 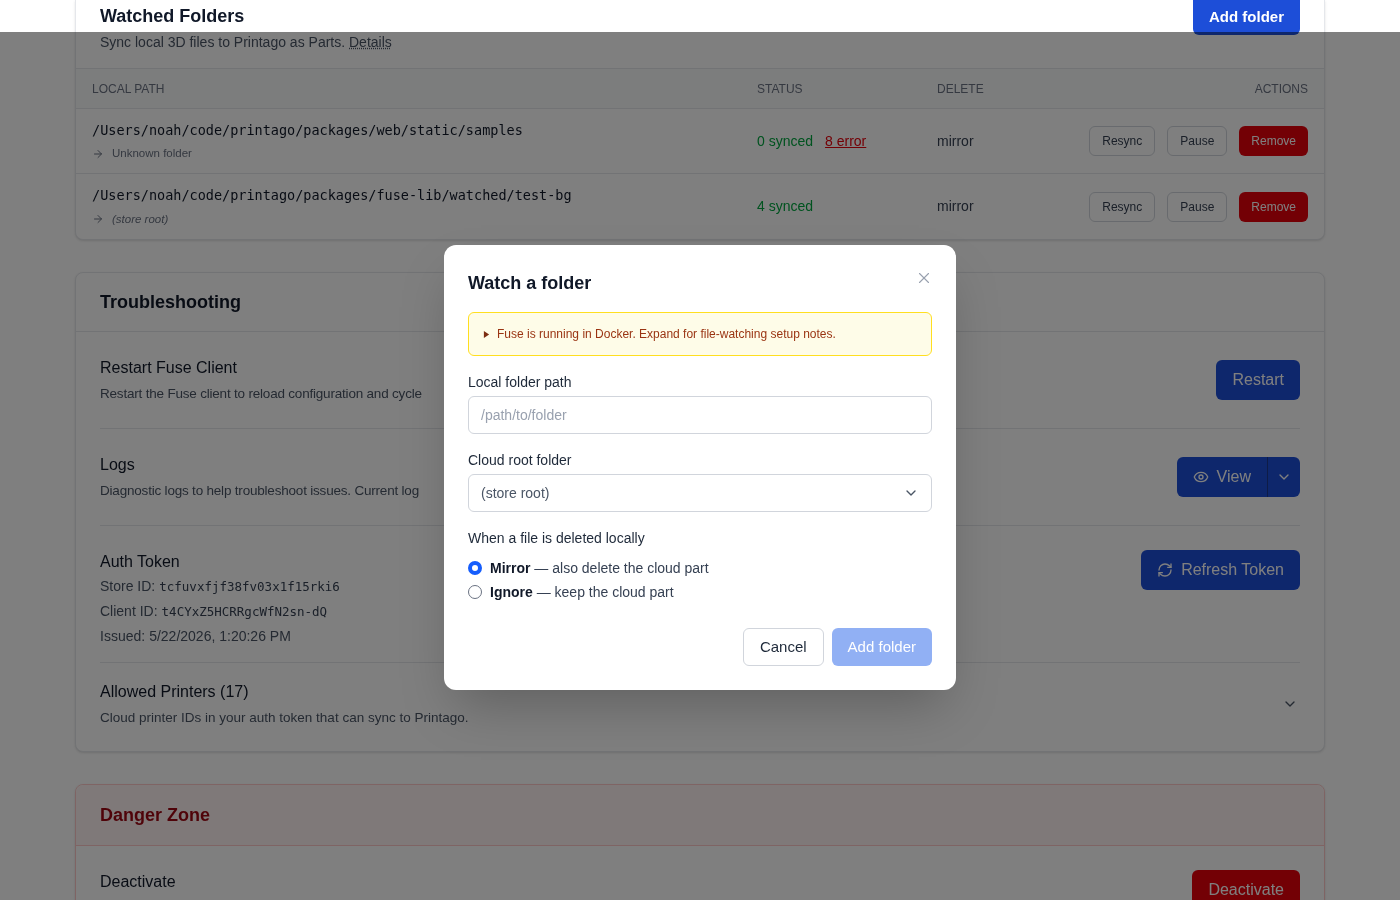 I want to click on column-header: ACTIONS, so click(x=1281, y=89).